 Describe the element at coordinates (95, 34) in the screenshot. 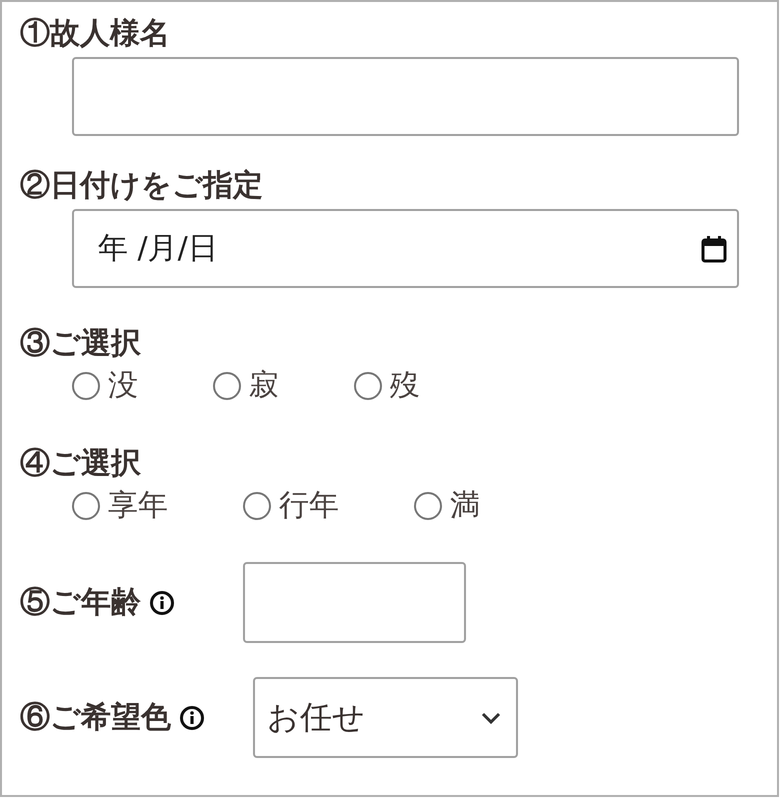

I see `field-label: ①故人様名` at that location.